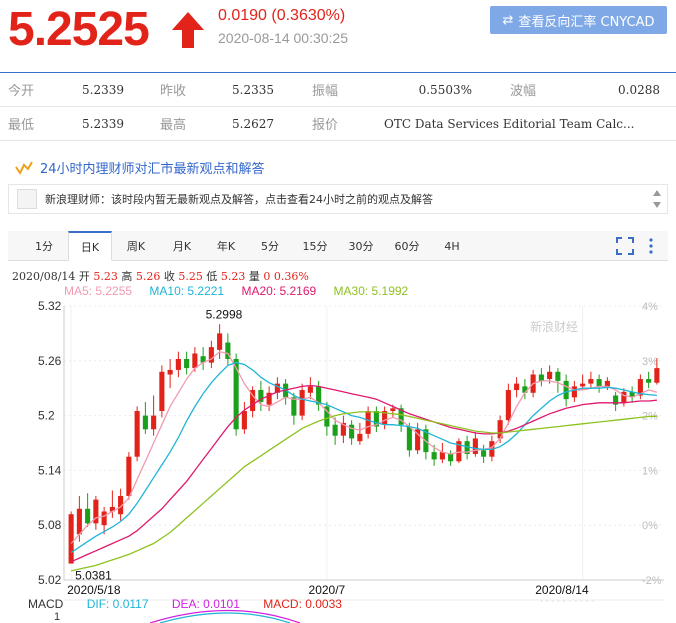 This screenshot has height=623, width=676. Describe the element at coordinates (190, 276) in the screenshot. I see `info-close: 5.25` at that location.